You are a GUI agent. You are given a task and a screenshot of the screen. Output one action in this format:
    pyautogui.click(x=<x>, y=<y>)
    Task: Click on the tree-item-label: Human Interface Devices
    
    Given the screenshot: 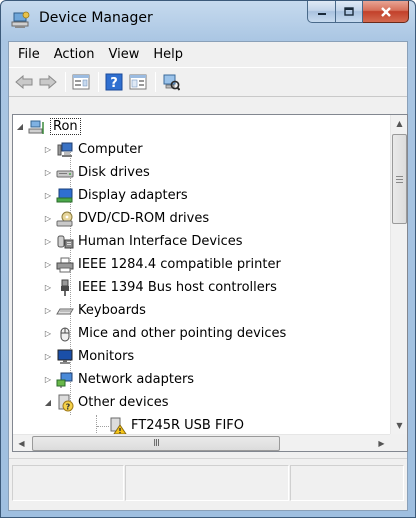 What is the action you would take?
    pyautogui.click(x=160, y=241)
    